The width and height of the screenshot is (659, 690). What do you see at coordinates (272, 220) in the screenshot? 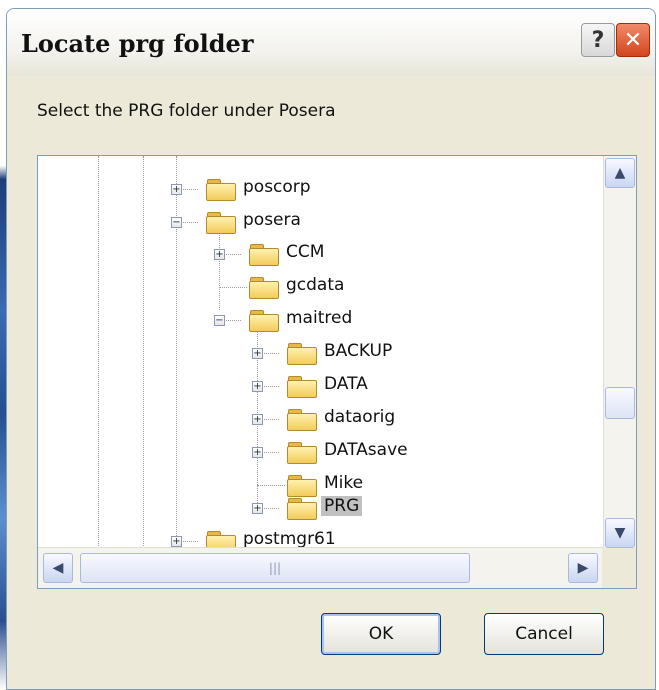
I see `tree-item-posera: posera` at bounding box center [272, 220].